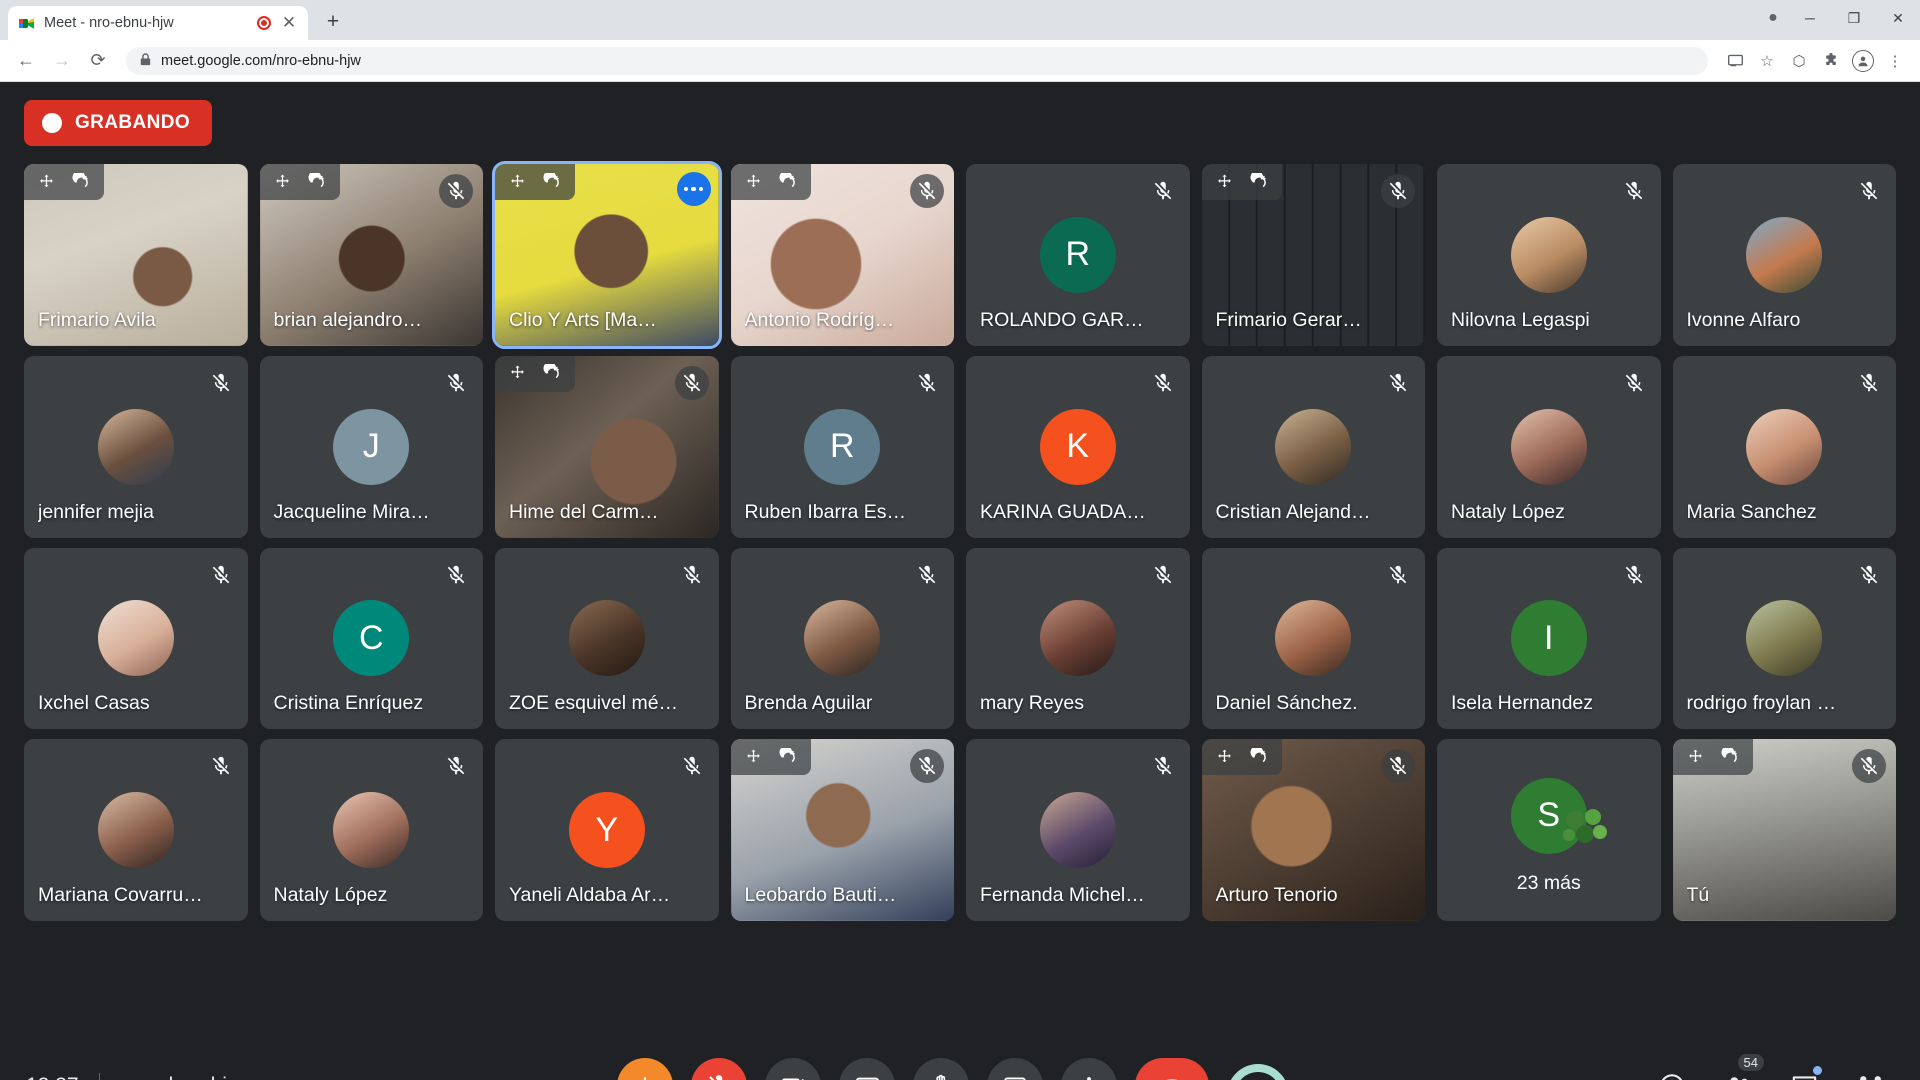 This screenshot has width=1920, height=1080. Describe the element at coordinates (1508, 511) in the screenshot. I see `participant-name: Nataly López` at that location.